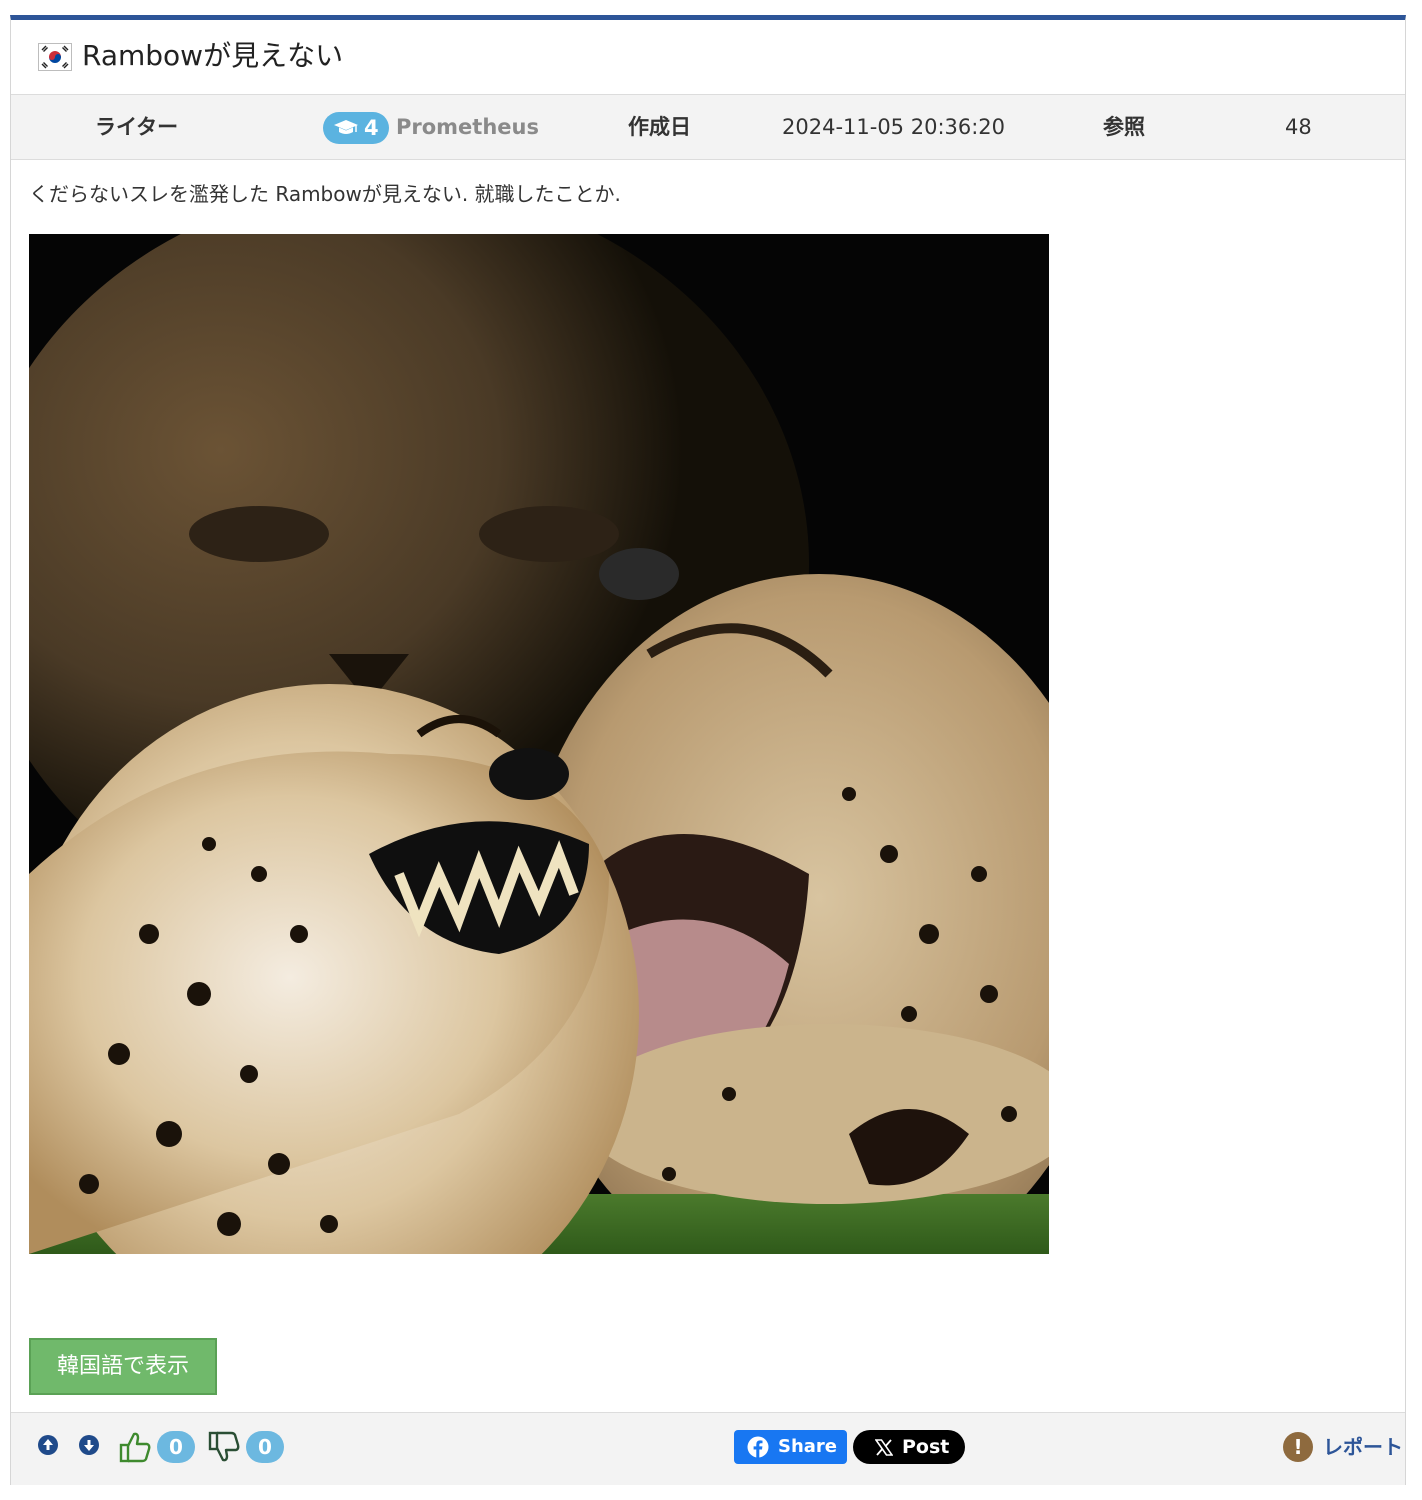 The width and height of the screenshot is (1422, 1500). I want to click on dislike-count: 0, so click(265, 1447).